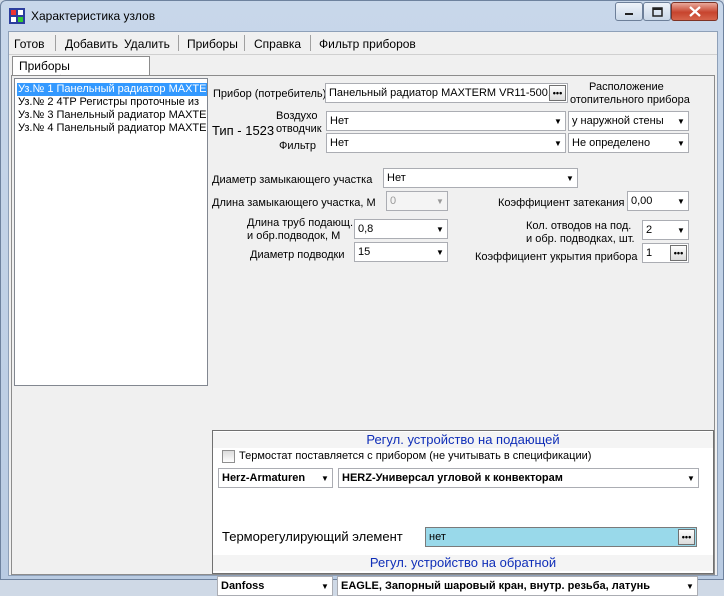 This screenshot has height=596, width=724. I want to click on filter-label: Фильтр, so click(297, 146).